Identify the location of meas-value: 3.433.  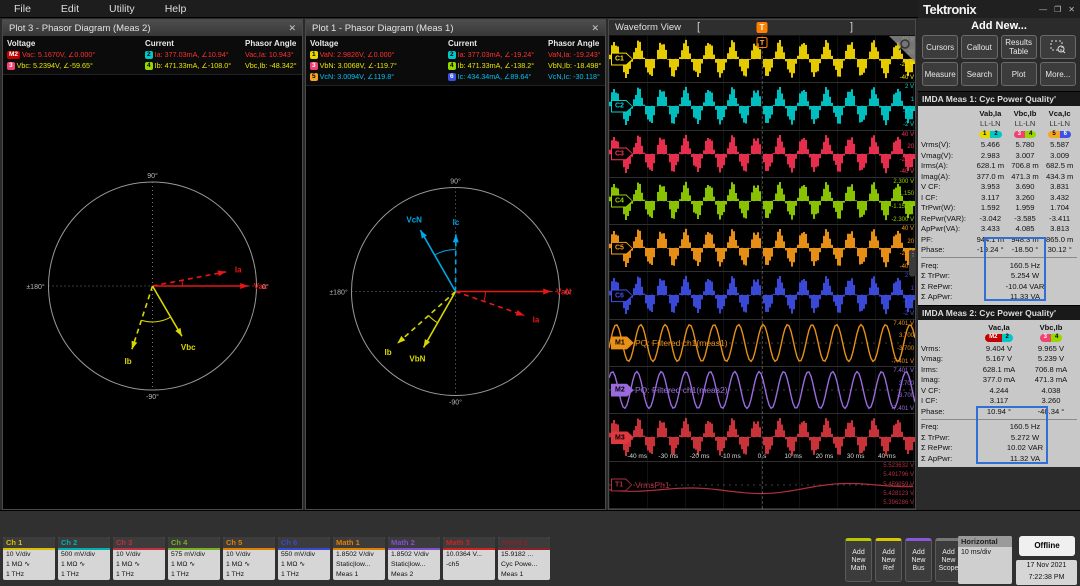
(990, 229).